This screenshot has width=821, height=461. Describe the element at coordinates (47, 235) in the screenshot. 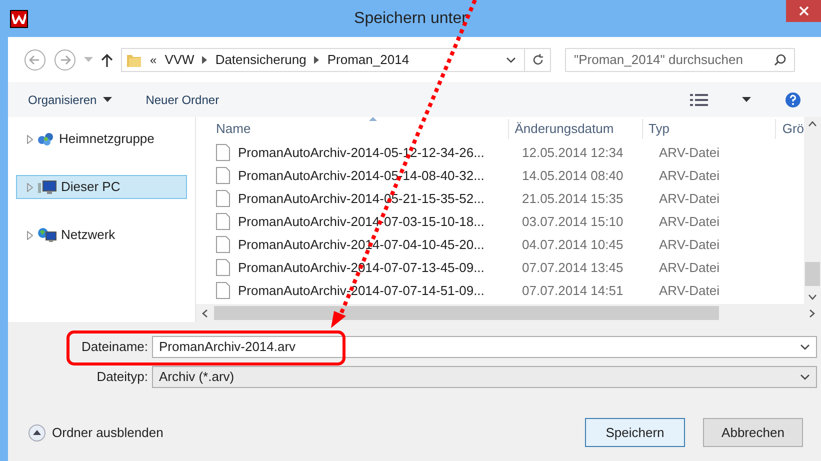

I see `network-icon` at that location.